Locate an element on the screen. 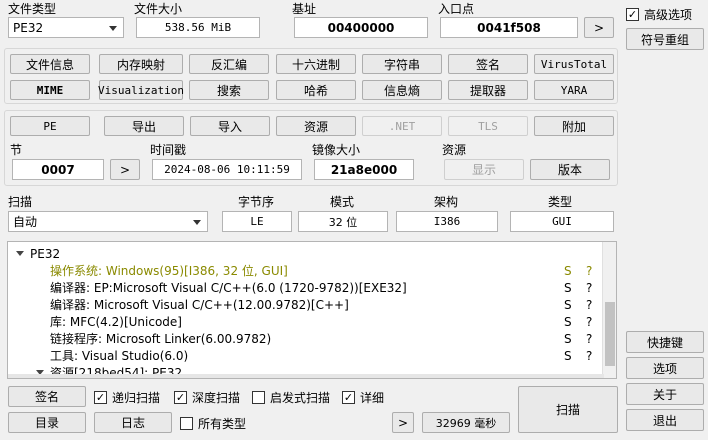 The image size is (708, 440). arch-label: 架构 is located at coordinates (446, 202).